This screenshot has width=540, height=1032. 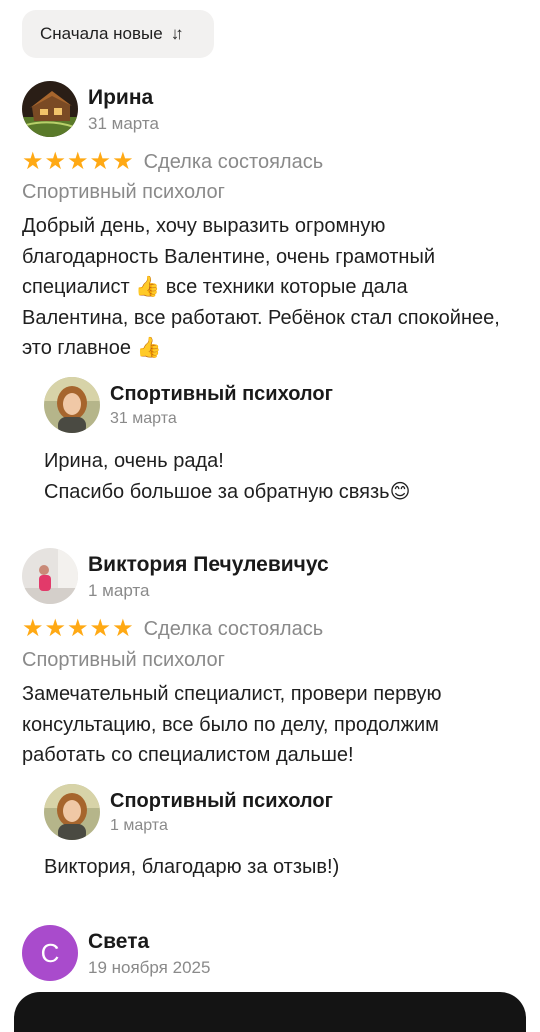 What do you see at coordinates (270, 1012) in the screenshot?
I see `bottom-action-bar` at bounding box center [270, 1012].